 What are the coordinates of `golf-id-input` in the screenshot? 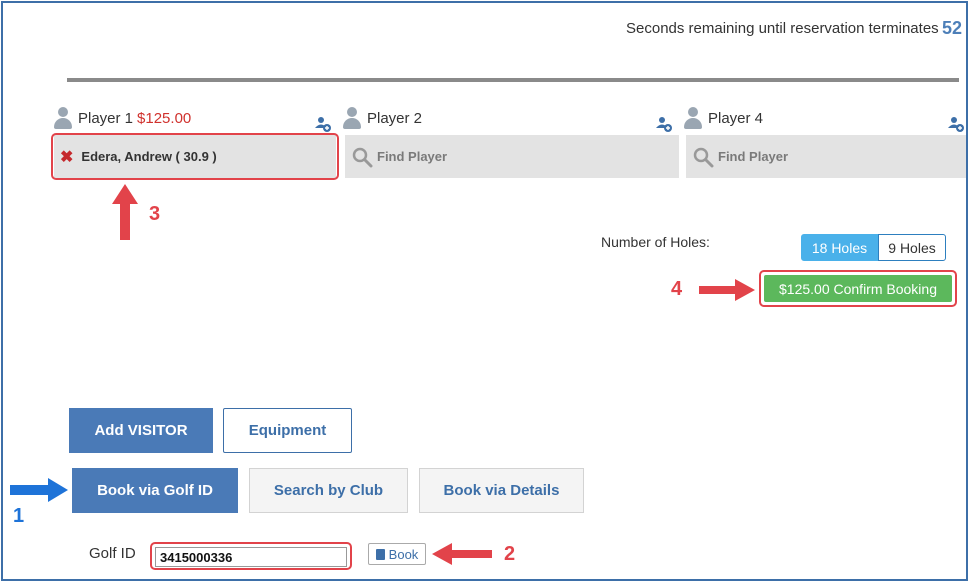 It's located at (251, 557).